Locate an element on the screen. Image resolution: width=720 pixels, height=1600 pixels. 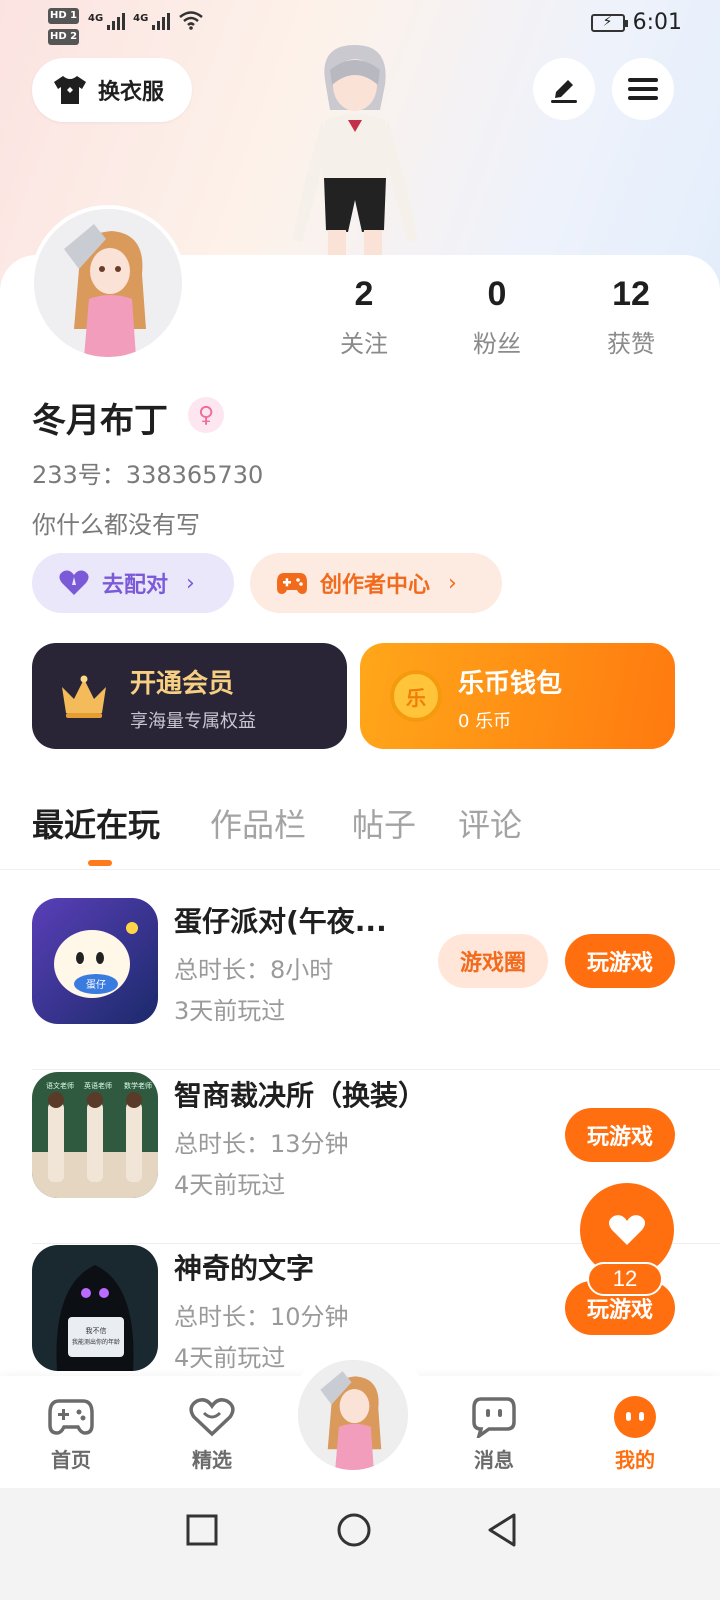
username: 冬月布丁 is located at coordinates (100, 421).